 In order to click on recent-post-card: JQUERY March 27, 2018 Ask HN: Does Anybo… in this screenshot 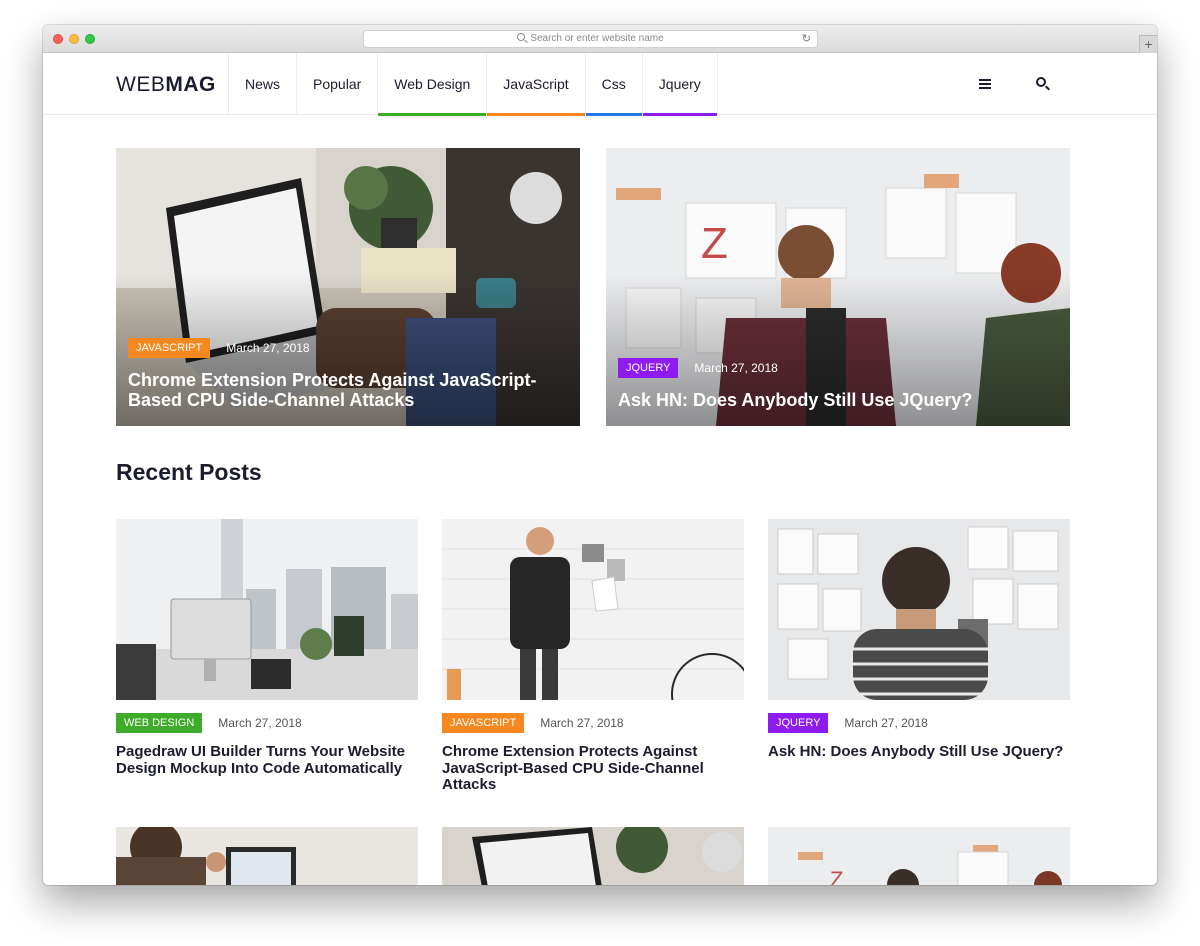, I will do `click(919, 640)`.